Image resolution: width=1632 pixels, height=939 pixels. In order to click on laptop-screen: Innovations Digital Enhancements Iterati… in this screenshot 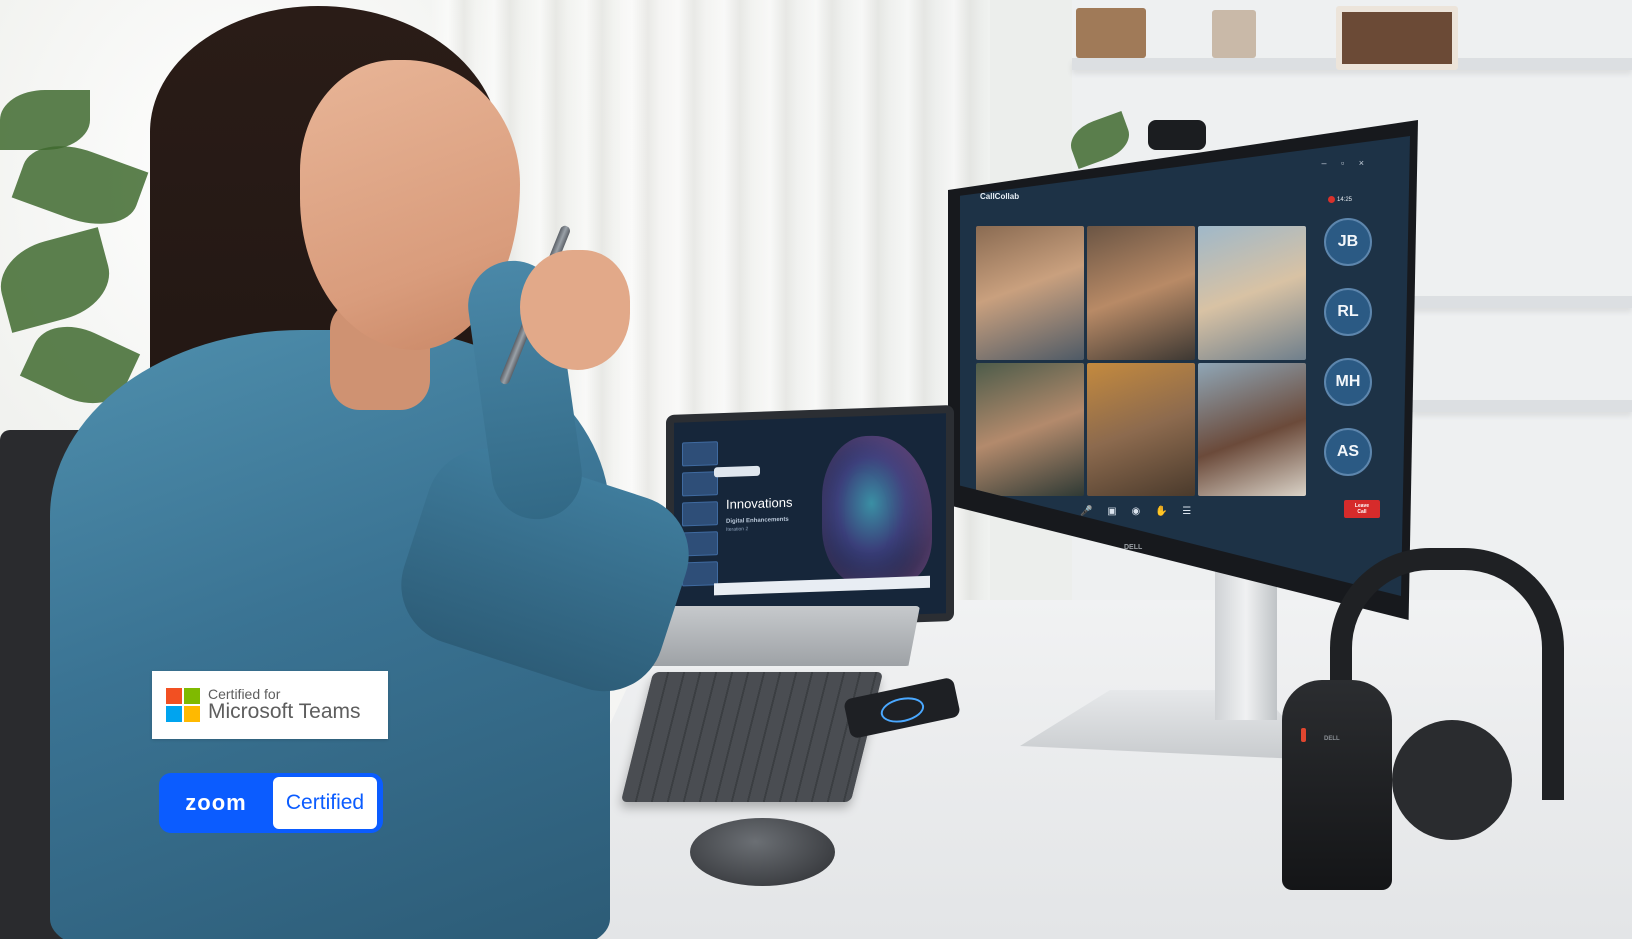, I will do `click(810, 518)`.